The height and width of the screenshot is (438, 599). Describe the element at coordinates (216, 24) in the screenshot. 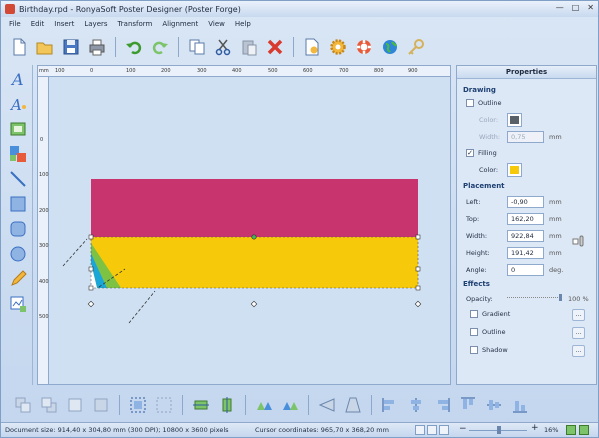

I see `menu-view: View` at that location.